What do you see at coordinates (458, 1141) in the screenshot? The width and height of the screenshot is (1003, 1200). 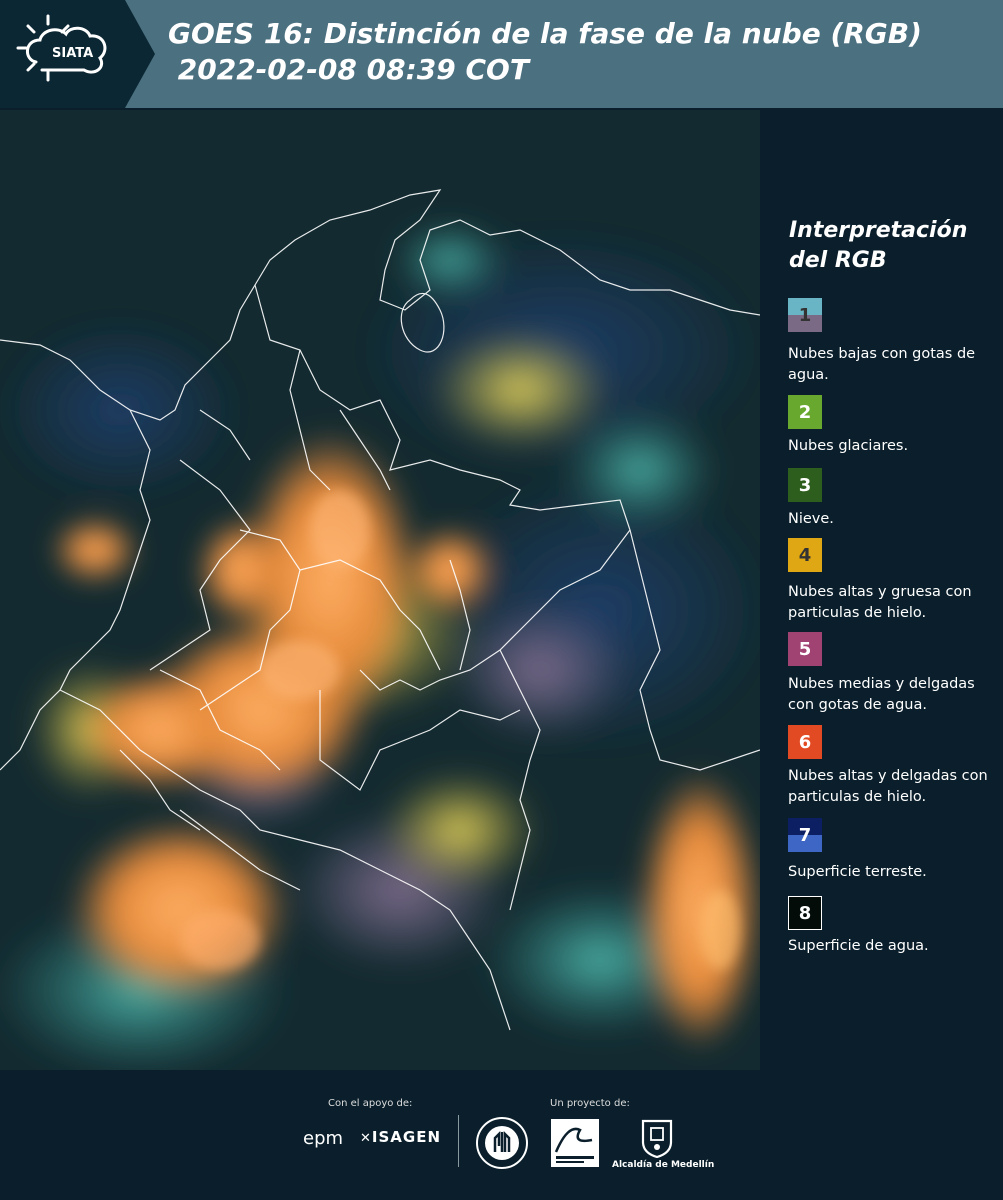 I see `footer-divider` at bounding box center [458, 1141].